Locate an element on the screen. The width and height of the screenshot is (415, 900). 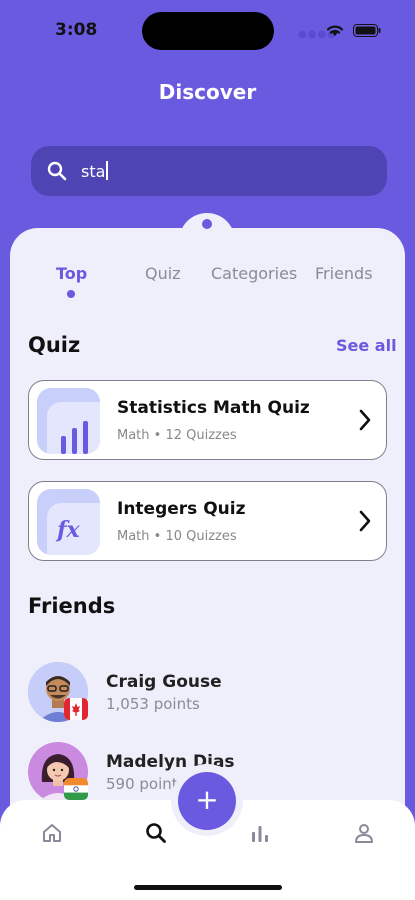
search-input: sta is located at coordinates (209, 171).